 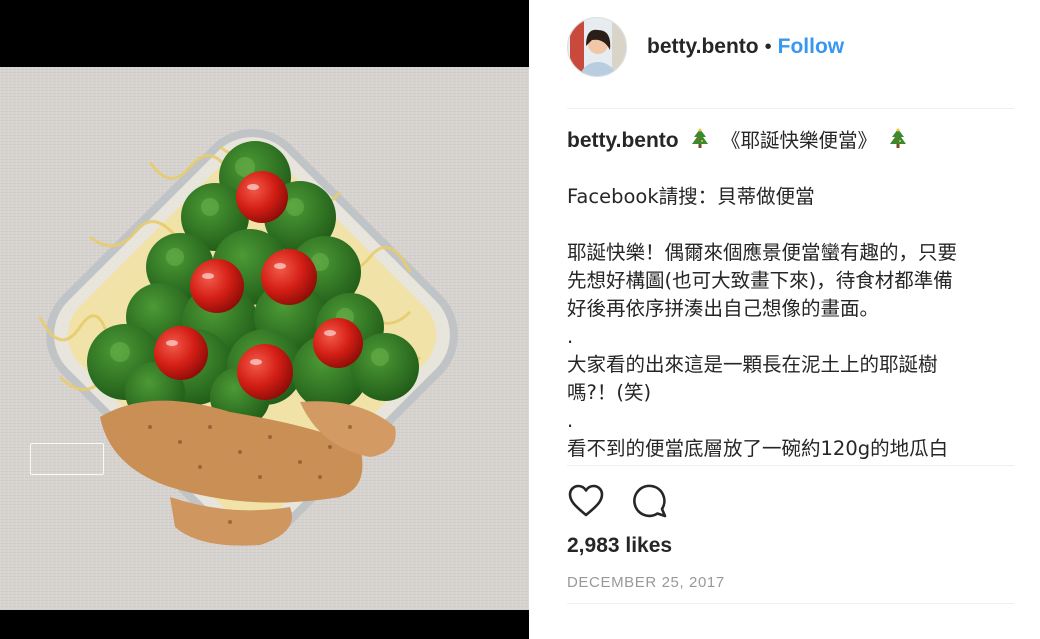 I want to click on watermark-logo, so click(x=67, y=459).